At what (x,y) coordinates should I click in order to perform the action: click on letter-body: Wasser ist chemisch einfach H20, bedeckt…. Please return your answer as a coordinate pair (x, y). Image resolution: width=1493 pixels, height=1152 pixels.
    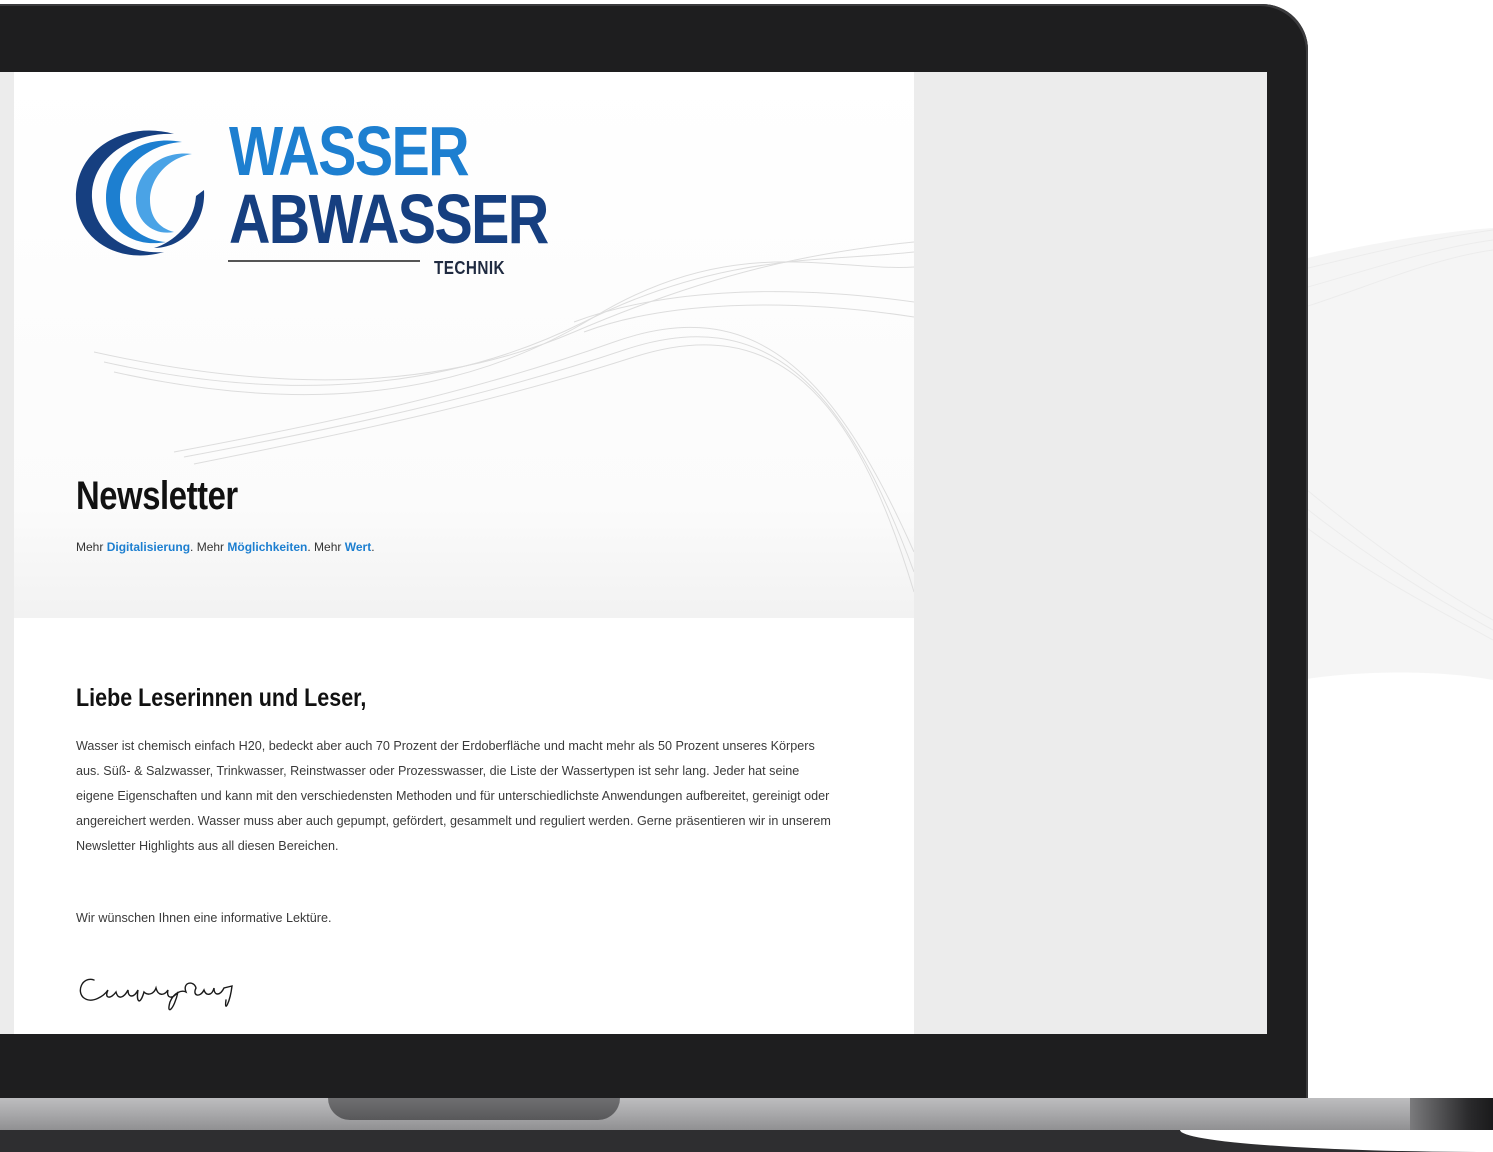
    Looking at the image, I should click on (453, 796).